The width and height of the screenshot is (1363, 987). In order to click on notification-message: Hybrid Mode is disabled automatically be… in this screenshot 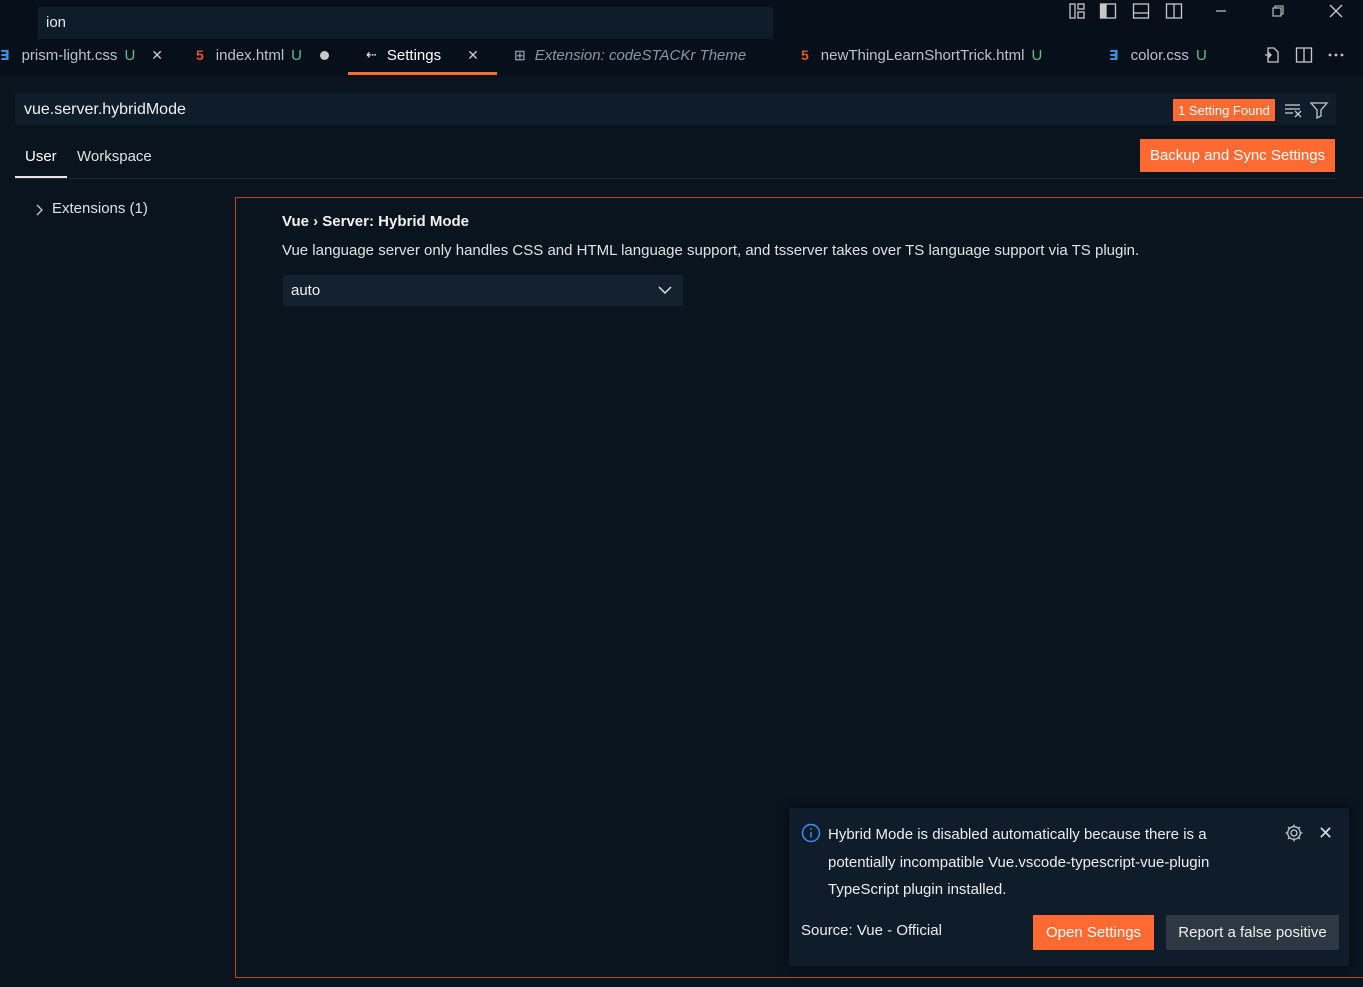, I will do `click(1019, 862)`.